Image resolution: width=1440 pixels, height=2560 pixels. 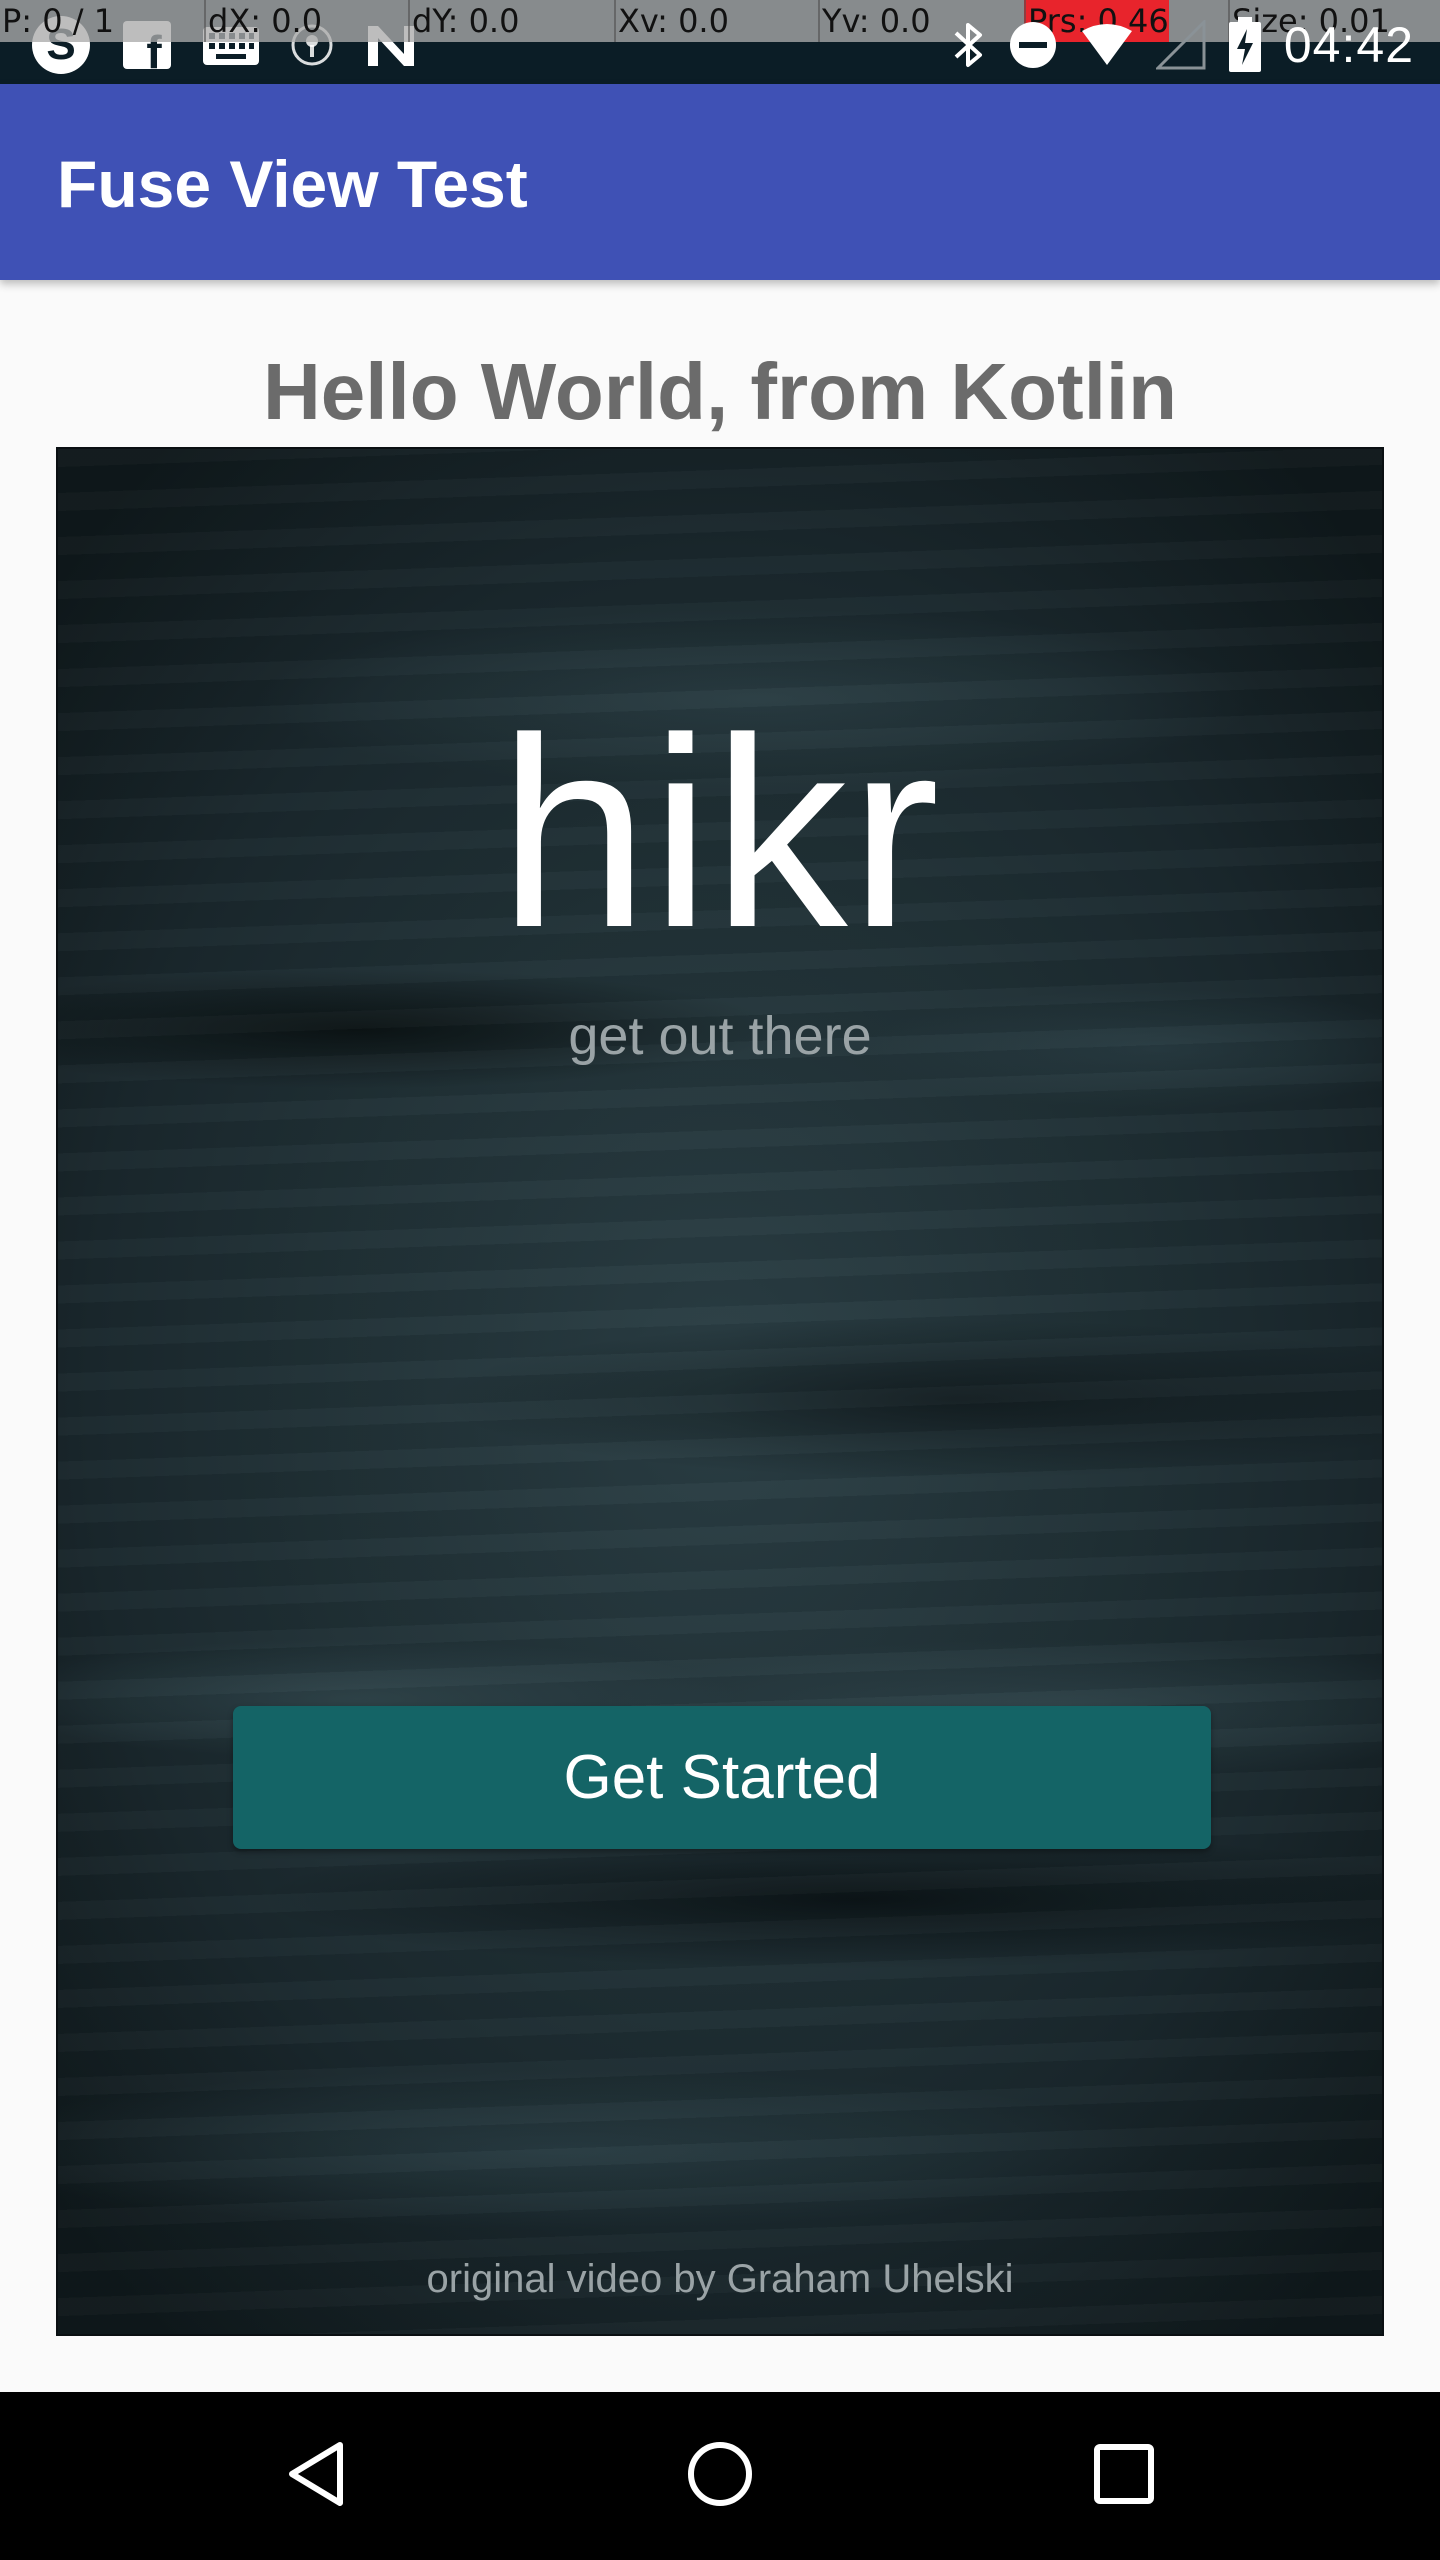 What do you see at coordinates (1033, 45) in the screenshot?
I see `do-not-disturb-icon` at bounding box center [1033, 45].